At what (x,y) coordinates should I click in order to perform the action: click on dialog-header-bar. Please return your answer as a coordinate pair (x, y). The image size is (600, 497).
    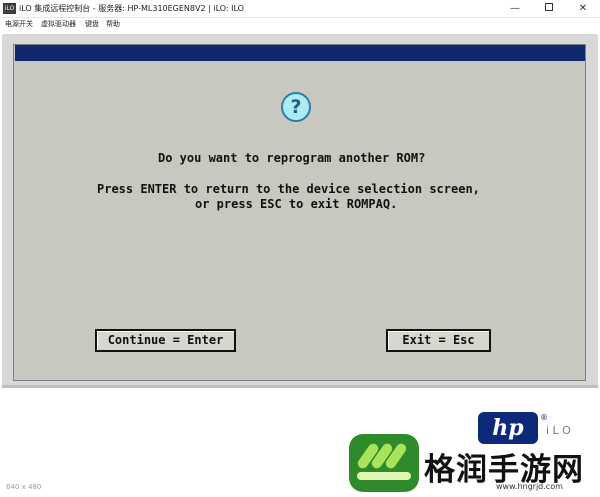
    Looking at the image, I should click on (300, 53).